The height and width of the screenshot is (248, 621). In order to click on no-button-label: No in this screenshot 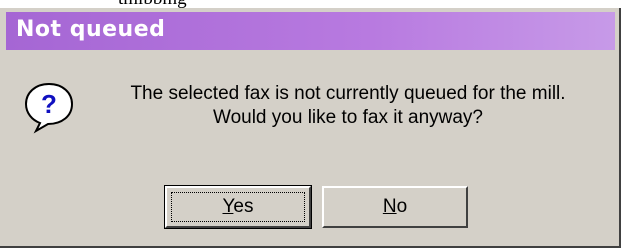, I will do `click(395, 206)`.